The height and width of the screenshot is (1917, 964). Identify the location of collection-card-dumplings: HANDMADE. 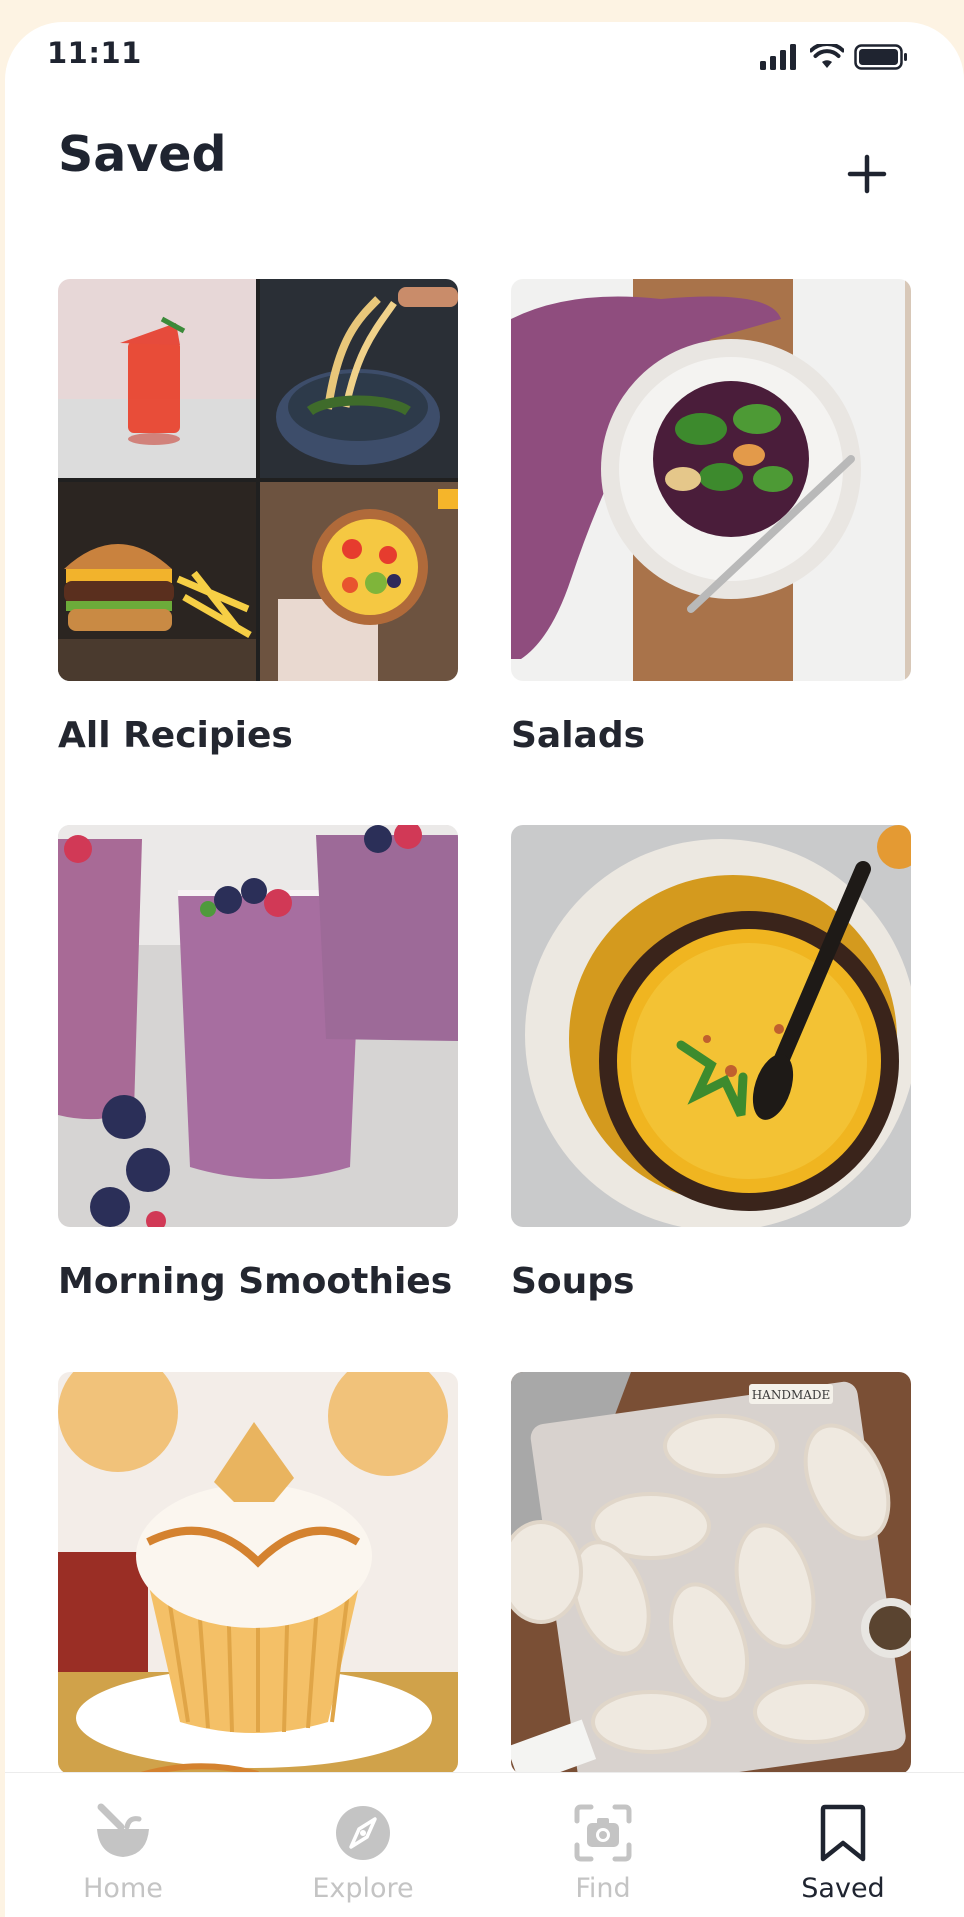
(711, 1573).